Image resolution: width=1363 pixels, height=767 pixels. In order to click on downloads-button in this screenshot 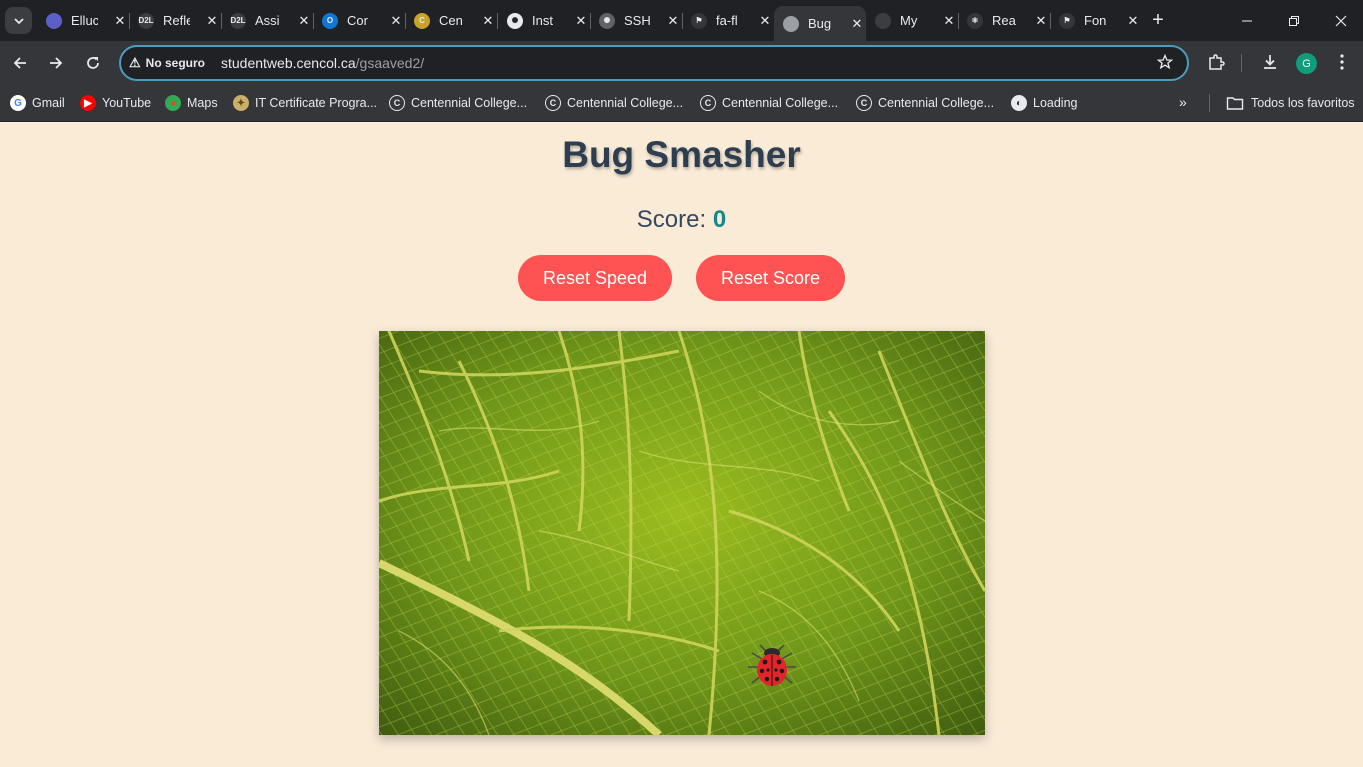, I will do `click(1270, 64)`.